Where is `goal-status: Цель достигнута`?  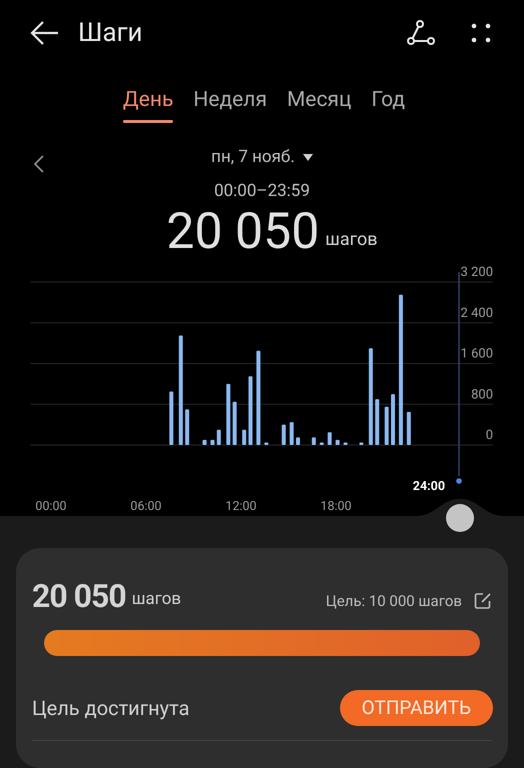 goal-status: Цель достигнута is located at coordinates (111, 708).